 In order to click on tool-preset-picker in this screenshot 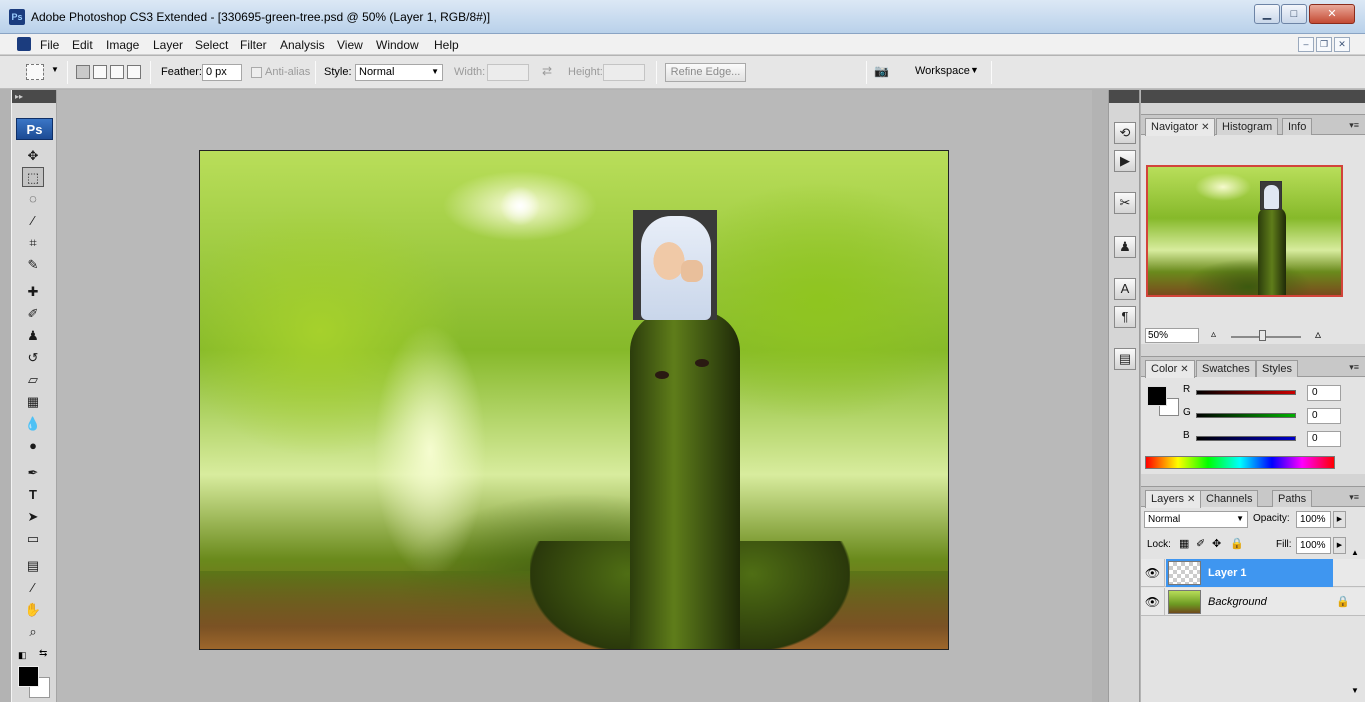, I will do `click(35, 72)`.